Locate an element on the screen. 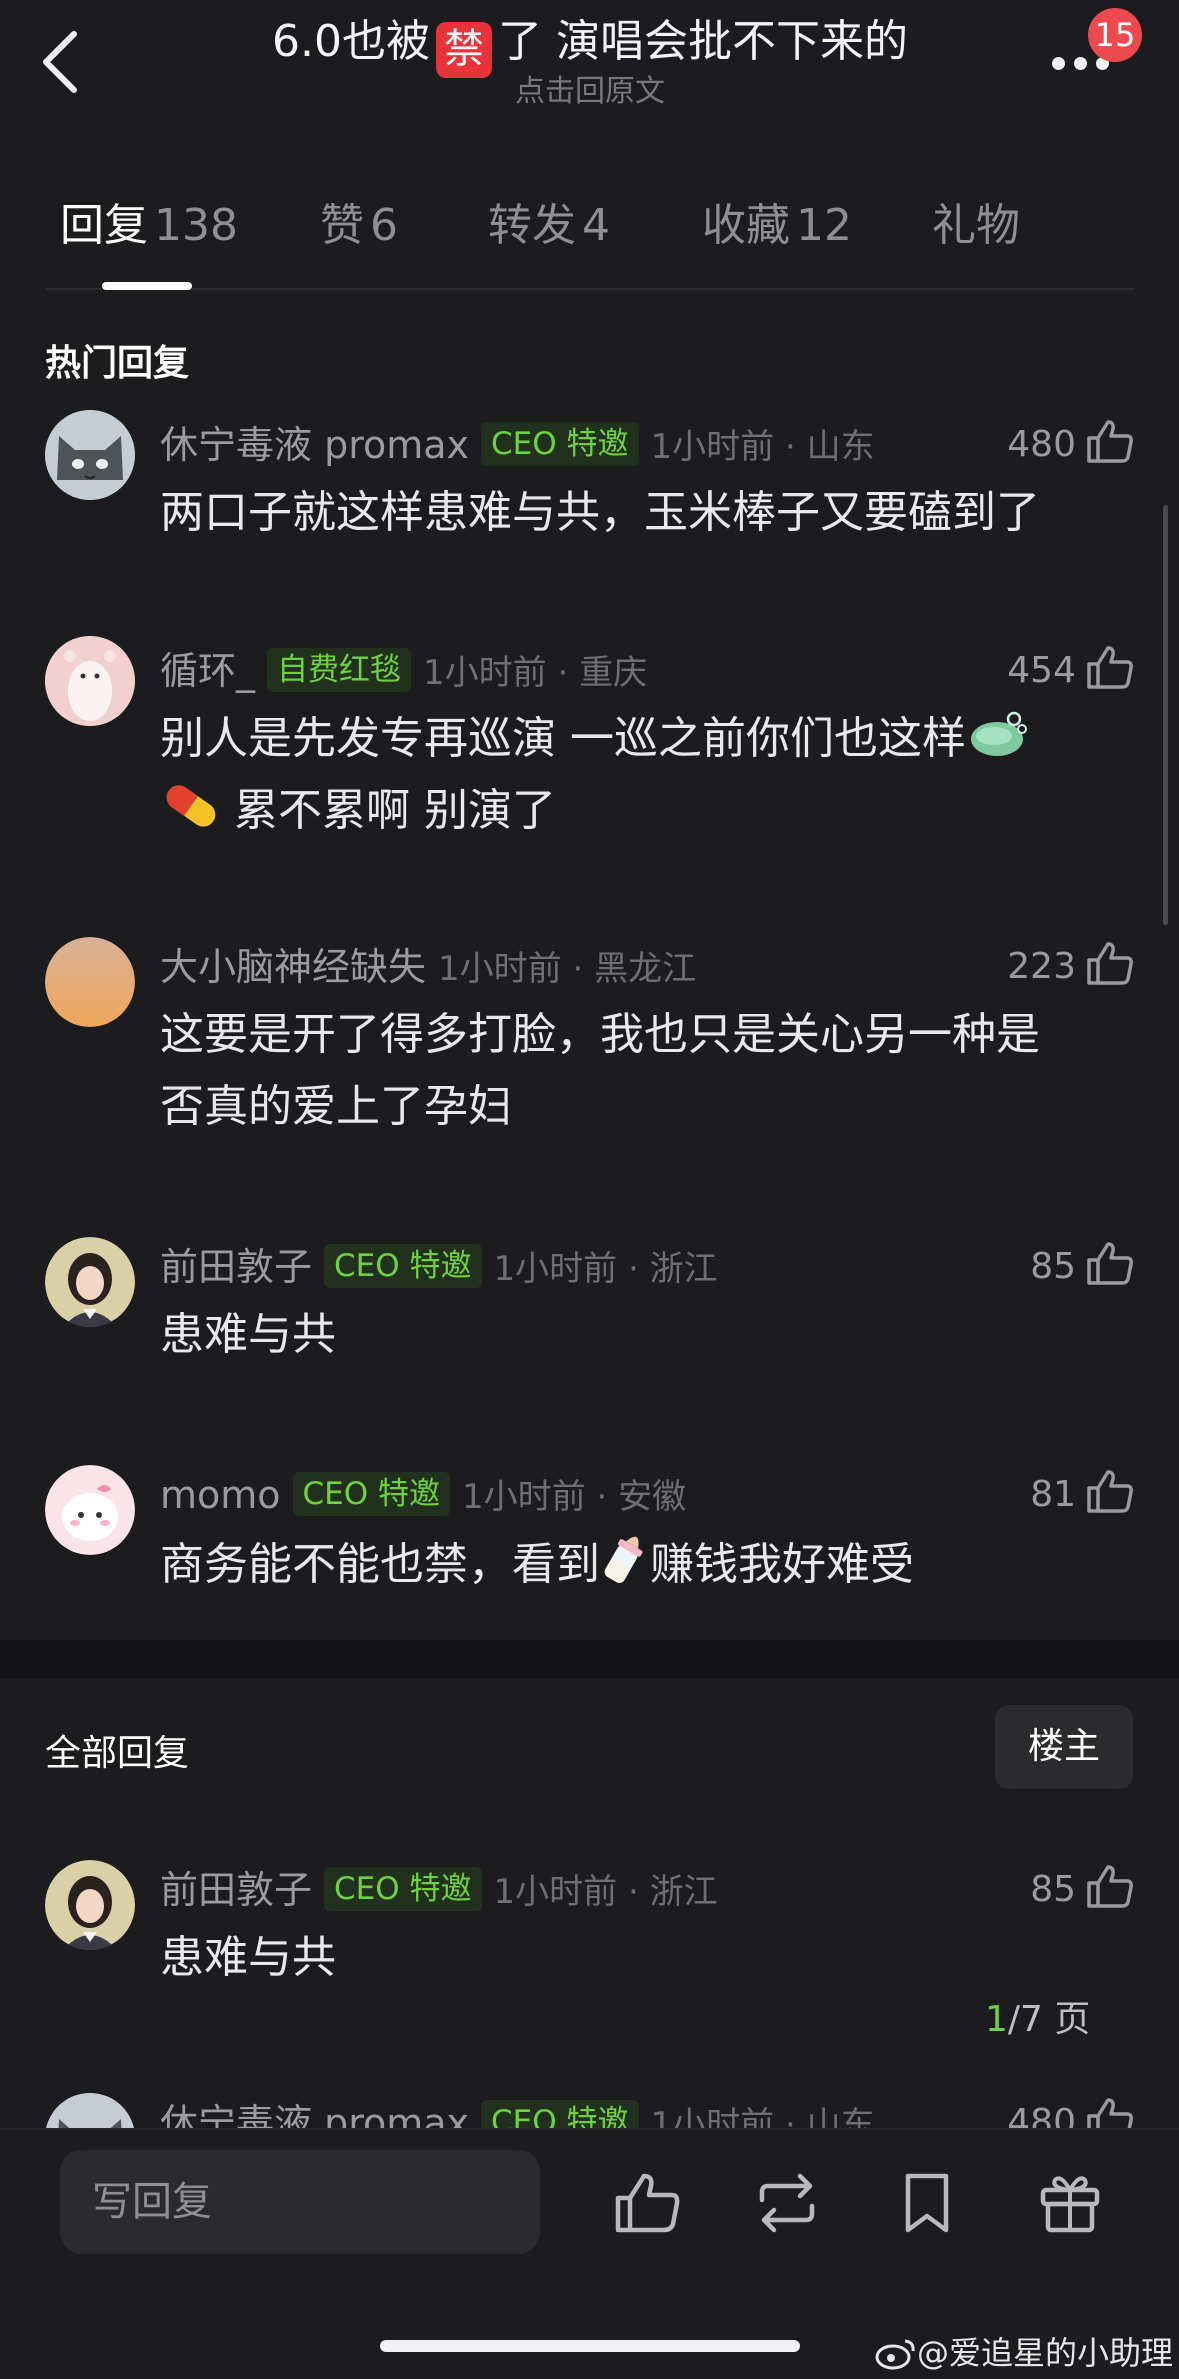 The image size is (1179, 2379). hot-replies-title: 热门回复 is located at coordinates (117, 363).